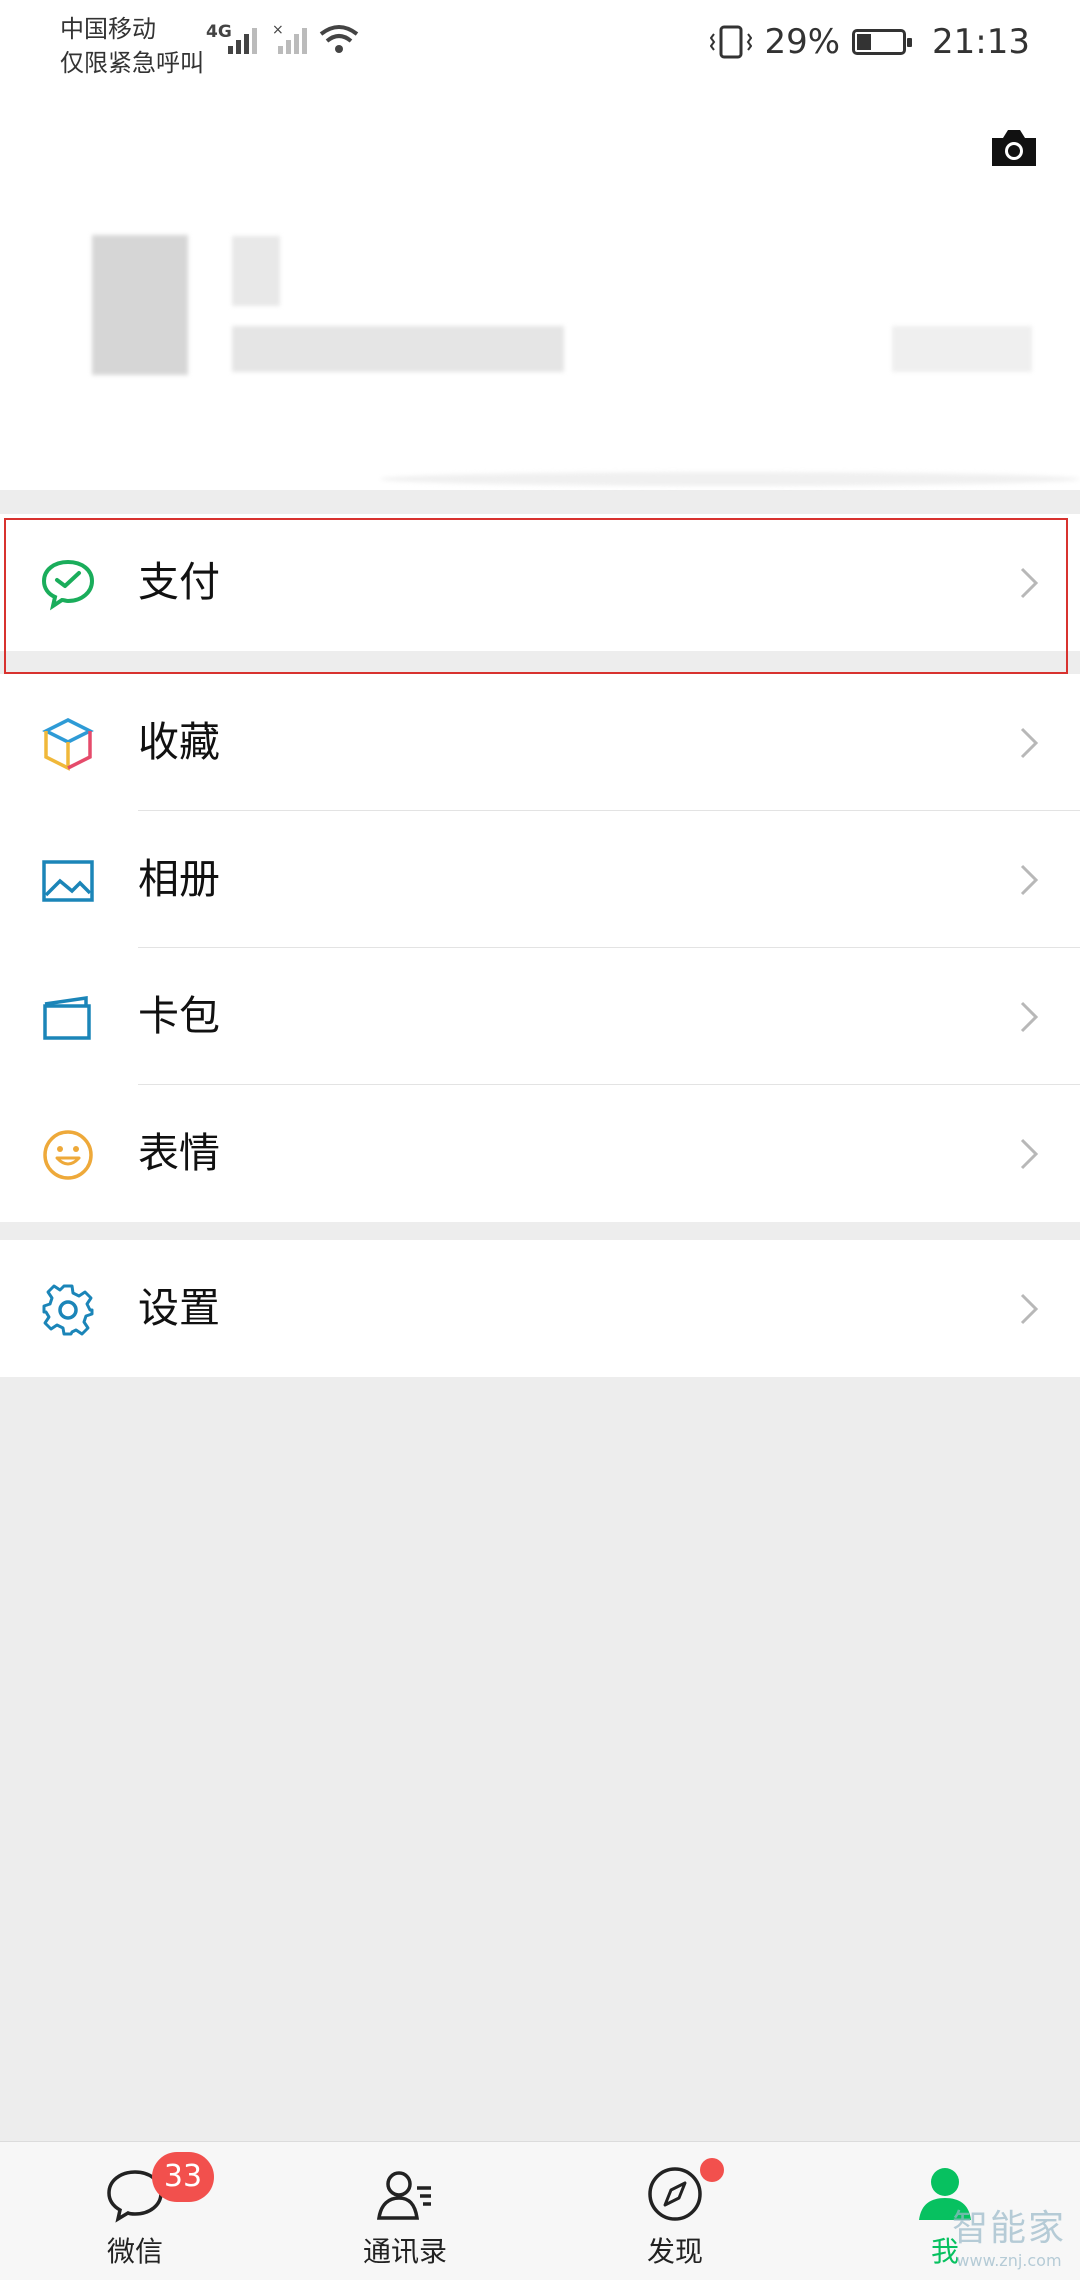  Describe the element at coordinates (68, 1310) in the screenshot. I see `gear-icon` at that location.